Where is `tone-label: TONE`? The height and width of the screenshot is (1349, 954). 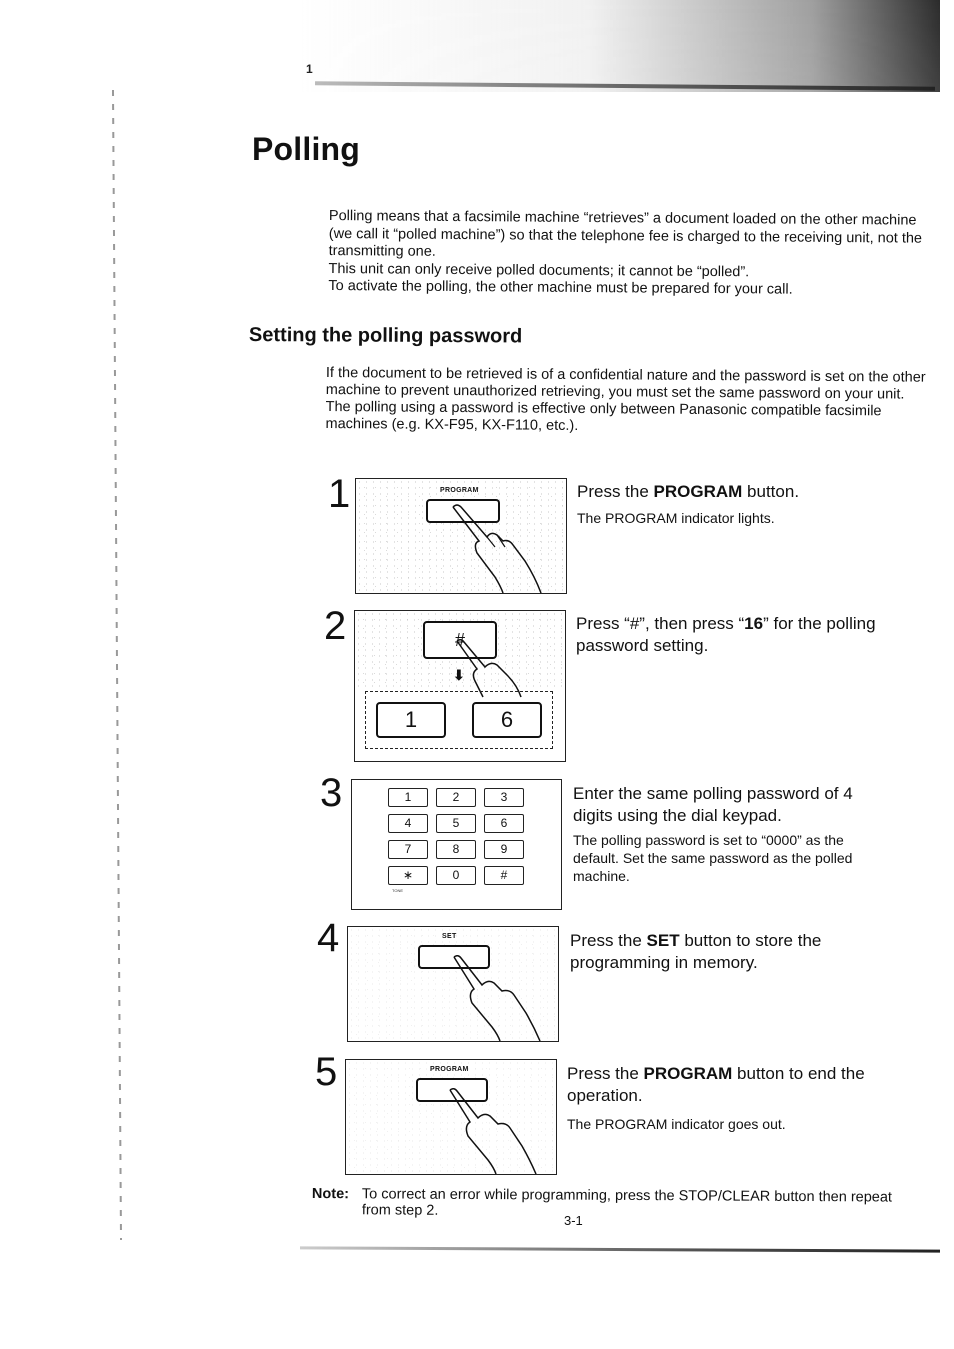
tone-label: TONE is located at coordinates (398, 890).